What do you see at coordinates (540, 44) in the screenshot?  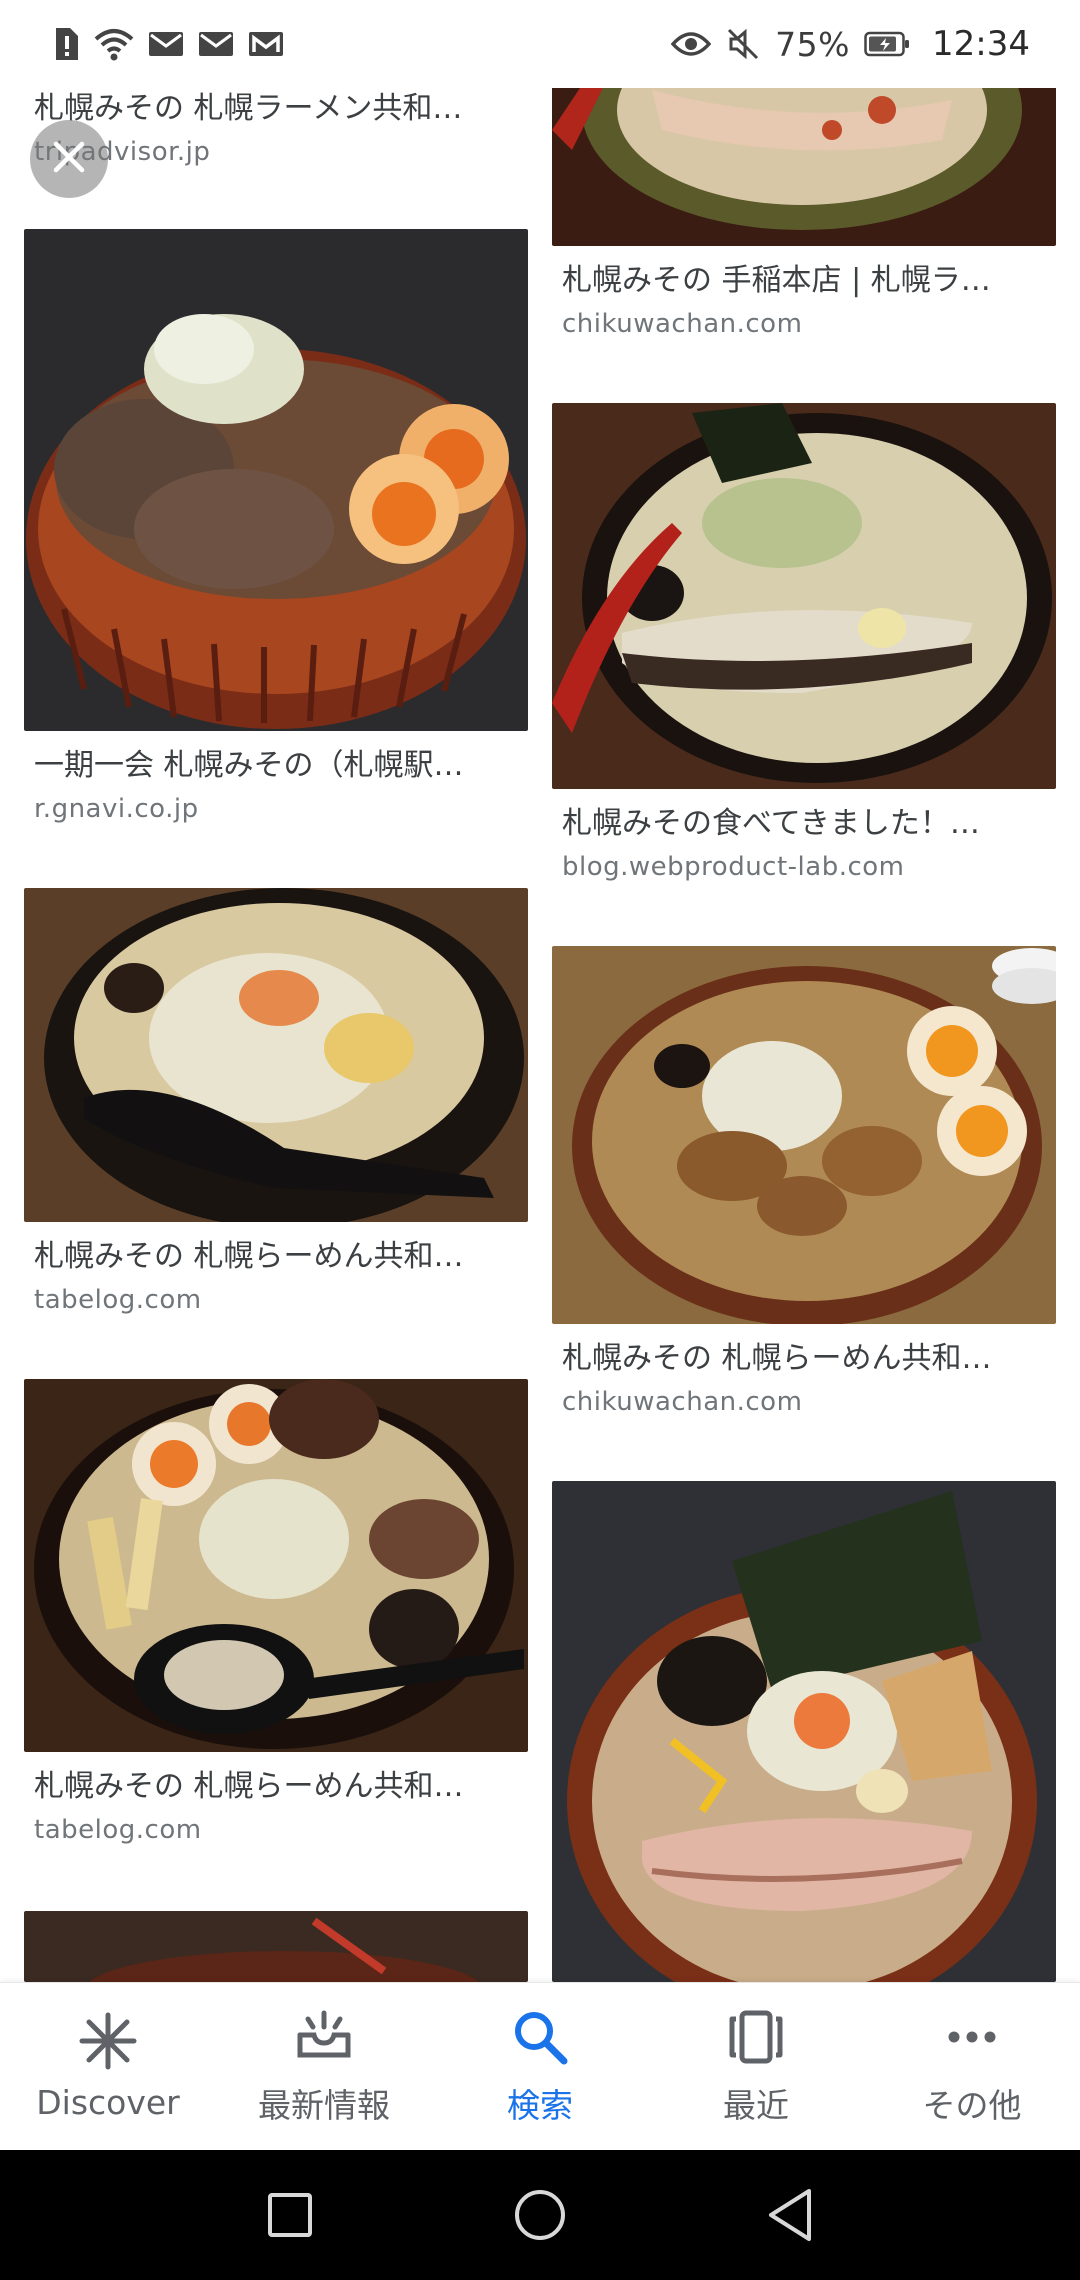 I see `status-bar: 75% 12:34` at bounding box center [540, 44].